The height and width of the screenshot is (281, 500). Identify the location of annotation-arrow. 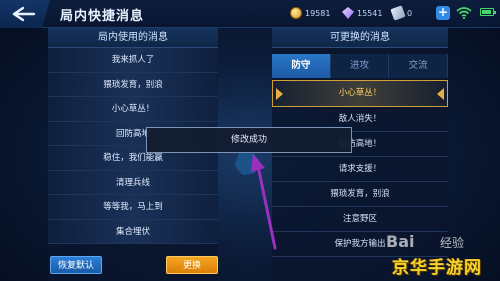
(264, 202).